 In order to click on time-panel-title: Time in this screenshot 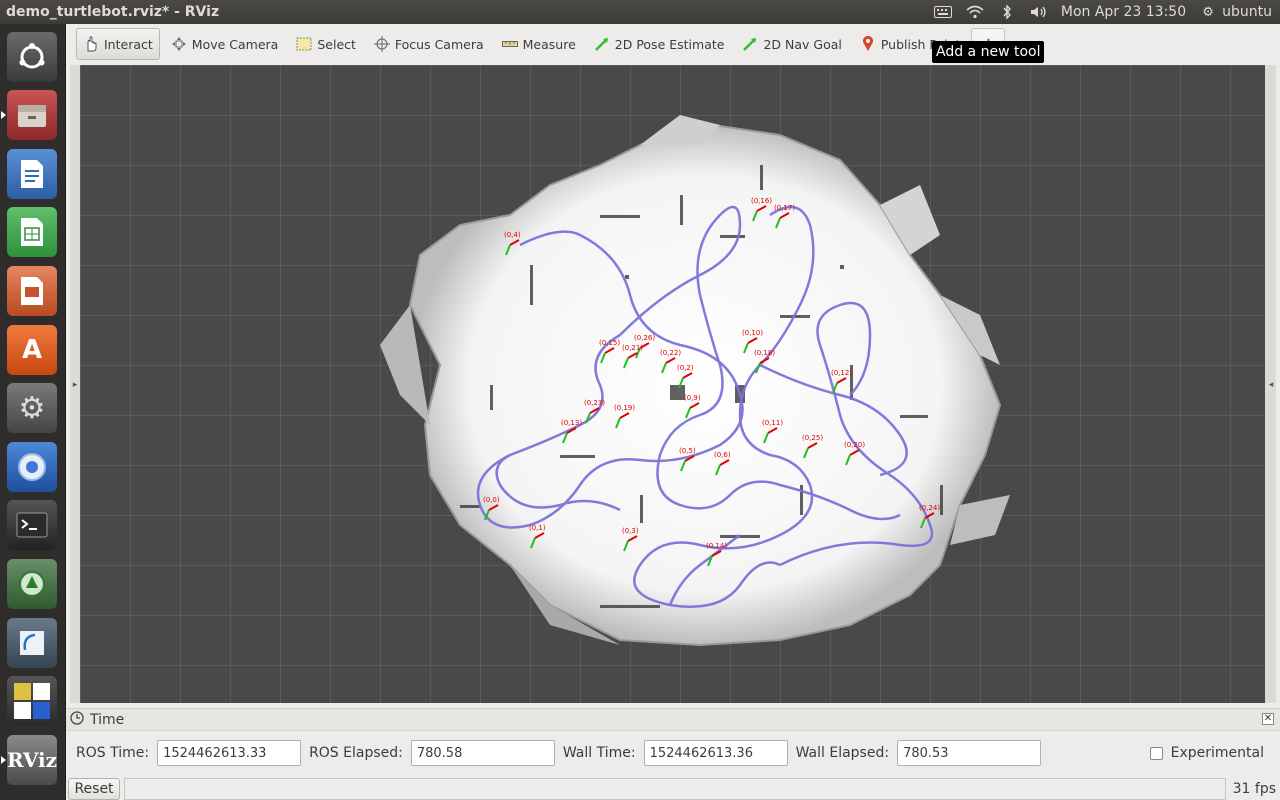, I will do `click(107, 719)`.